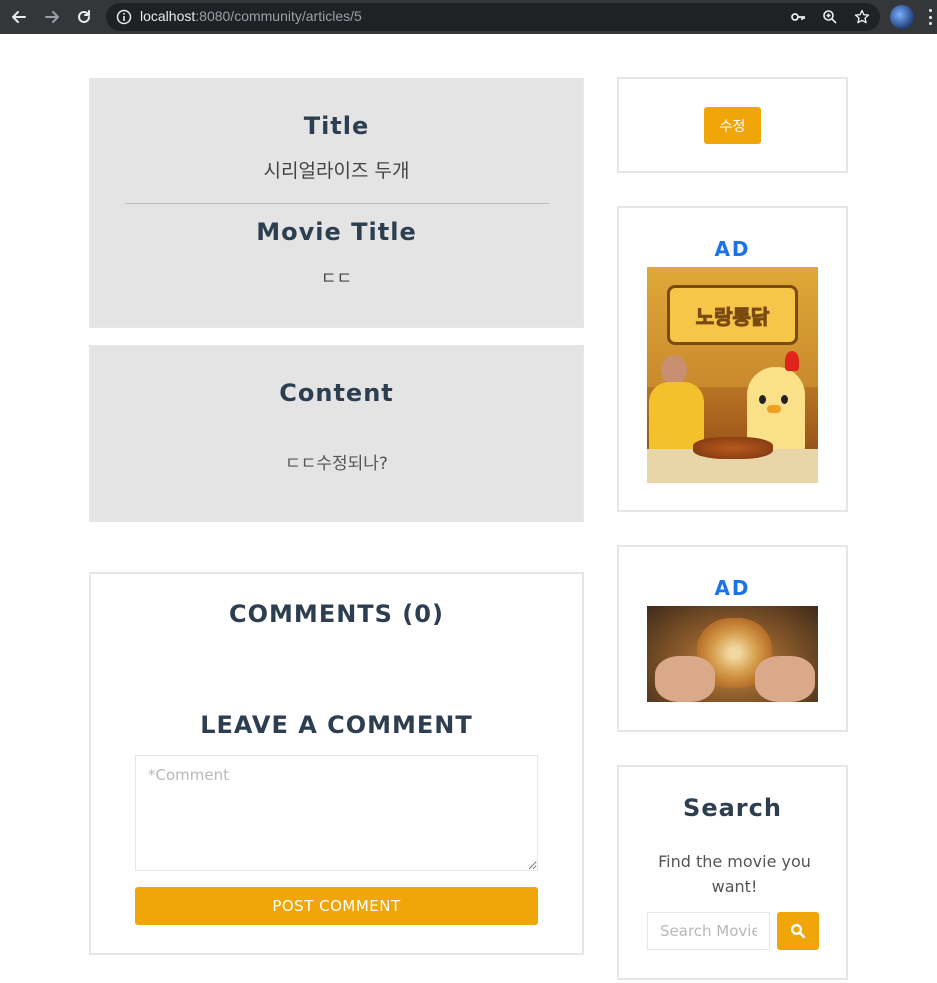 The width and height of the screenshot is (937, 983). What do you see at coordinates (902, 17) in the screenshot?
I see `profile-avatar` at bounding box center [902, 17].